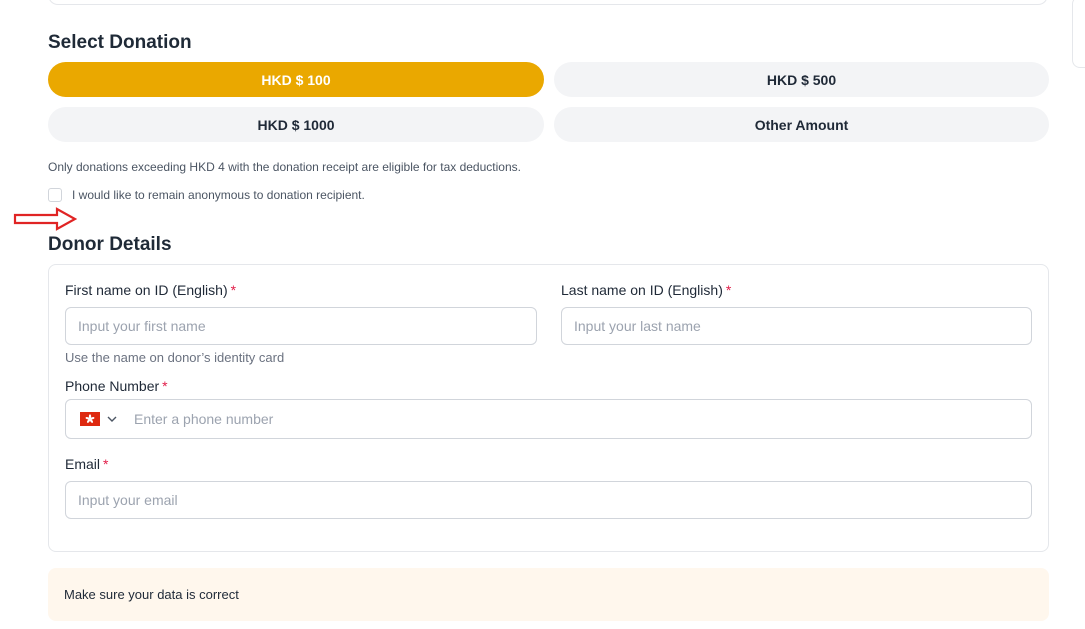  What do you see at coordinates (90, 419) in the screenshot?
I see `hong-kong-flag-icon` at bounding box center [90, 419].